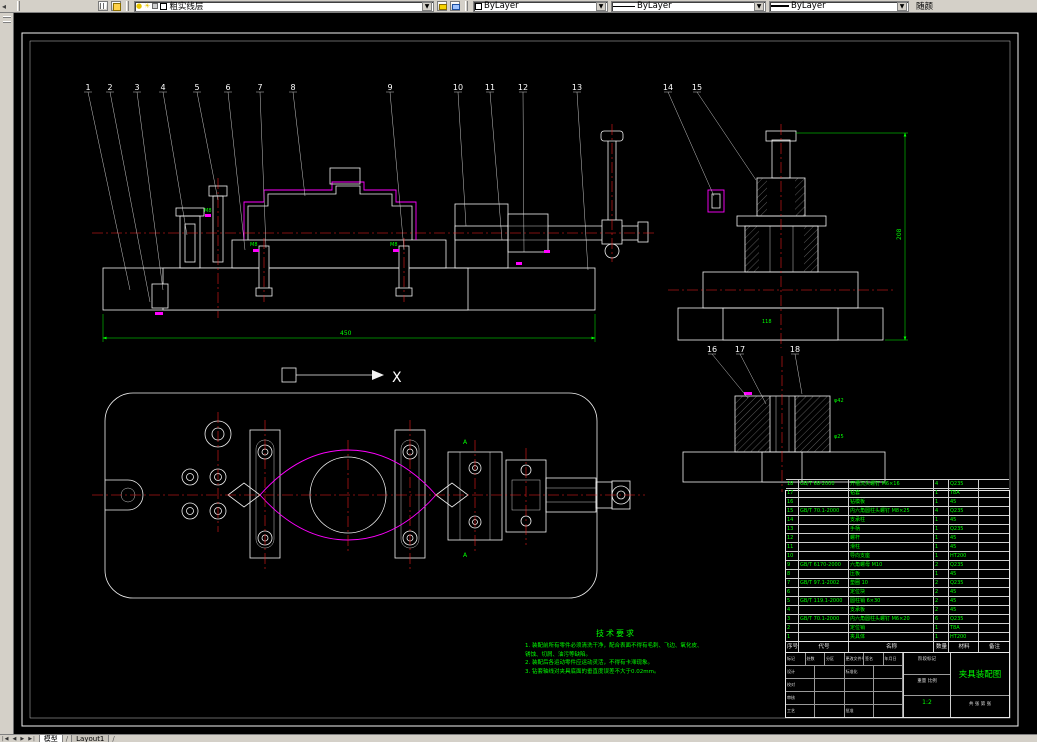 The image size is (1037, 742). Describe the element at coordinates (897, 555) in the screenshot. I see `bom-row: 10 导向支座 1 HT200` at that location.